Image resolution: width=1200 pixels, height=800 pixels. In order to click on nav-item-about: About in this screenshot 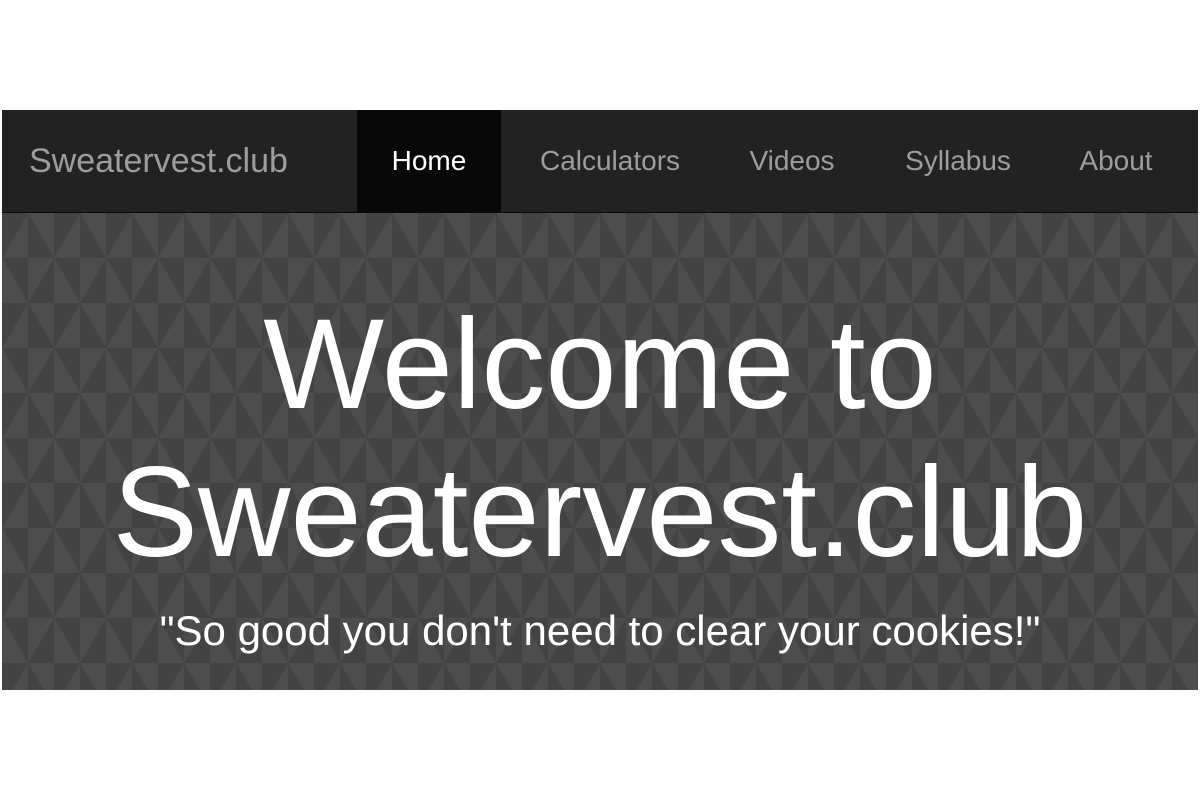, I will do `click(1116, 161)`.